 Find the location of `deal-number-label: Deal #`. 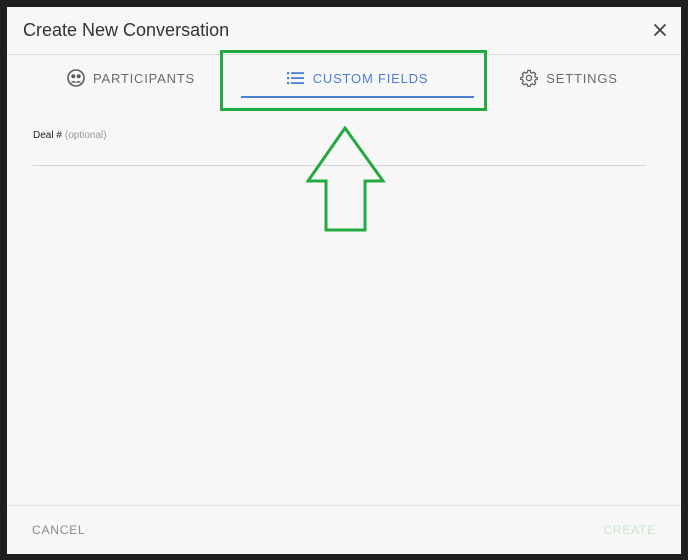

deal-number-label: Deal # is located at coordinates (47, 135).